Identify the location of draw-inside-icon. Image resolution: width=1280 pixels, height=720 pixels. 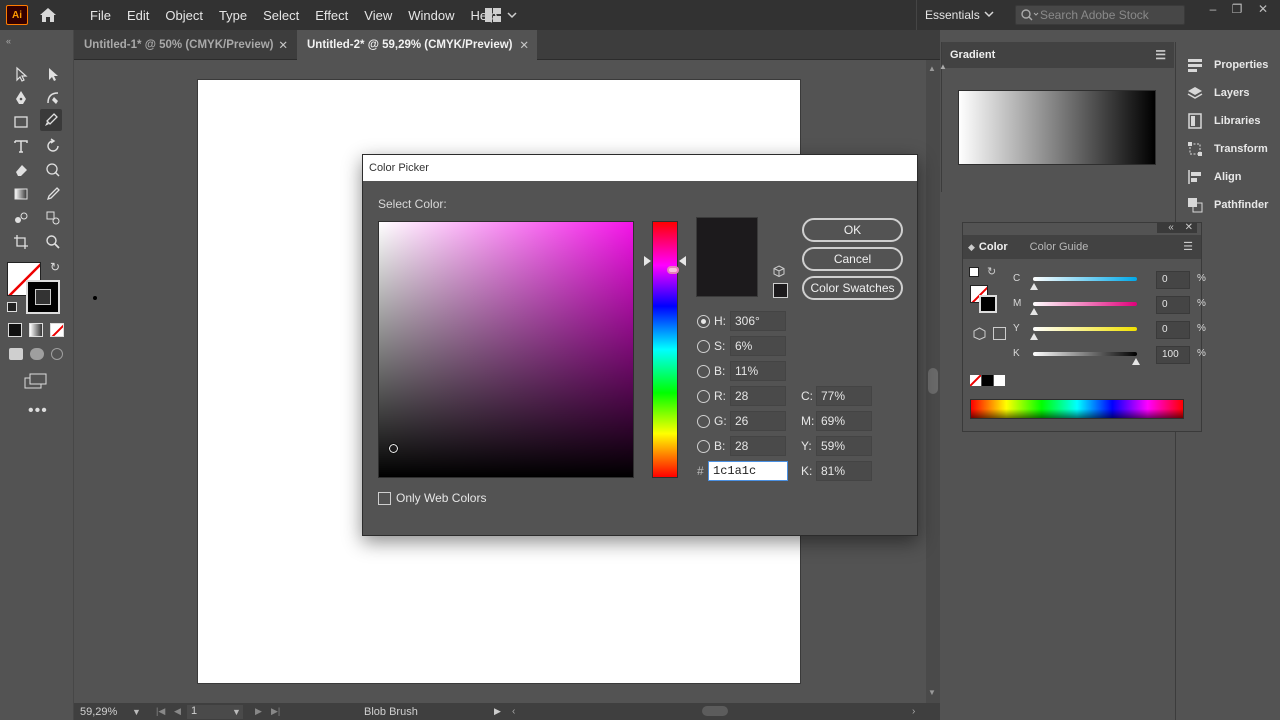
(57, 354).